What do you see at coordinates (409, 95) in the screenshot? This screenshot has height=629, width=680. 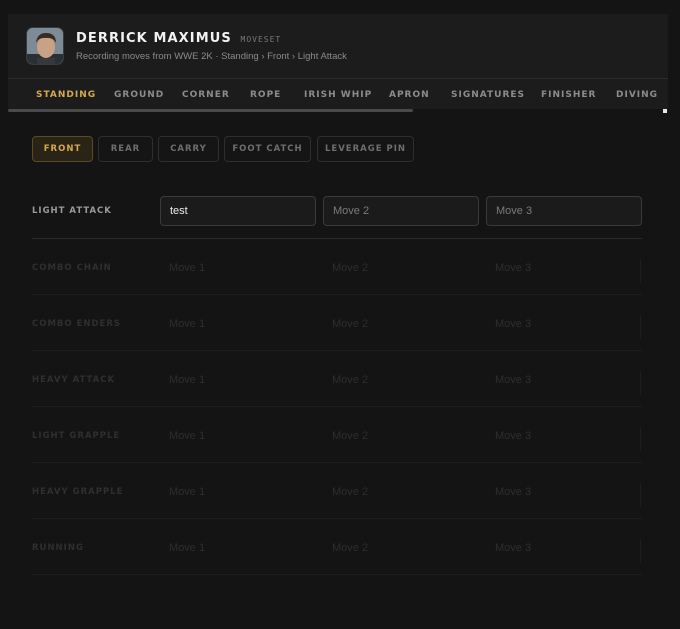 I see `tab-apron: APRON` at bounding box center [409, 95].